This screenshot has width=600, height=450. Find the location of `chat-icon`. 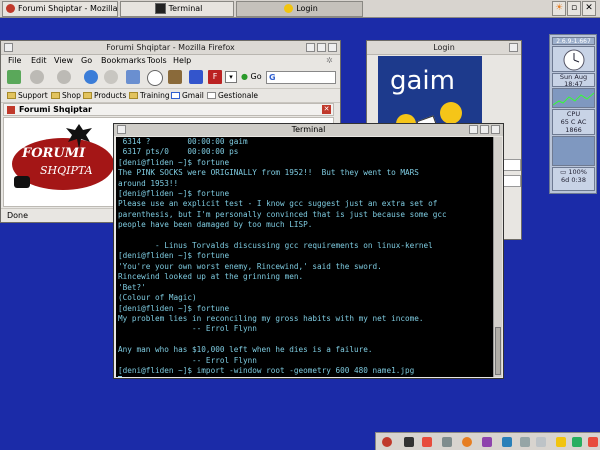

chat-icon is located at coordinates (487, 442).